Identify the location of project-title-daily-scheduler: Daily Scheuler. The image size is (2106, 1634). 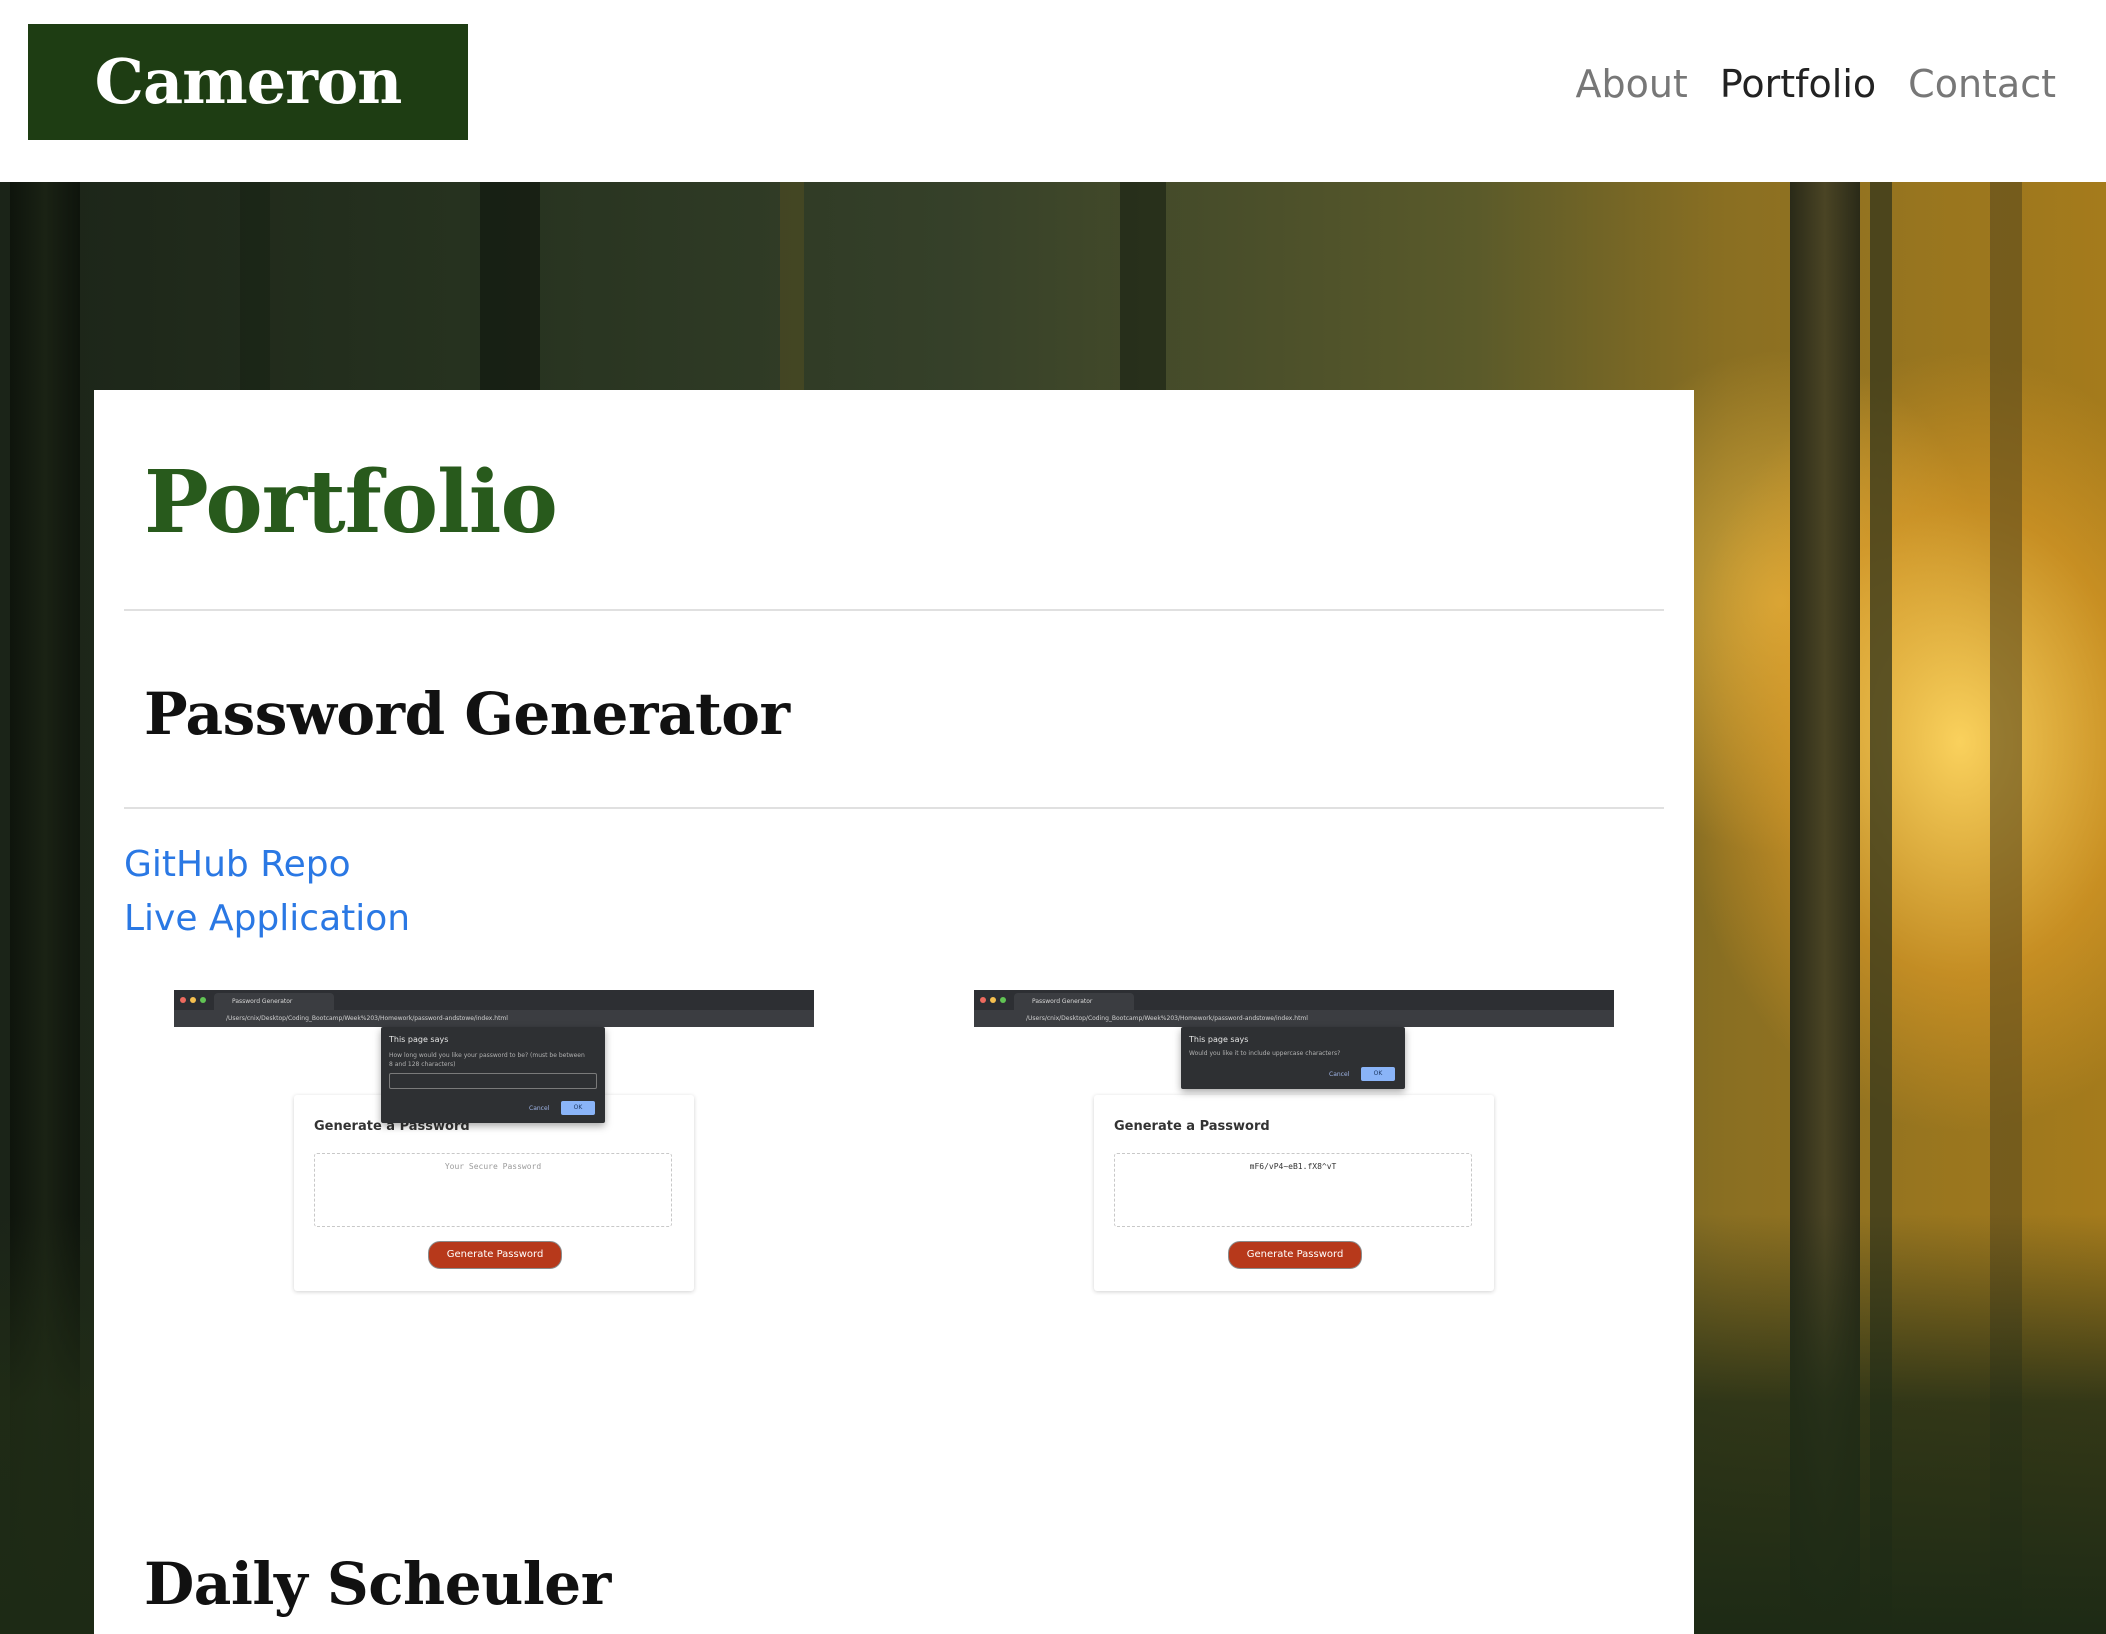
(377, 1584).